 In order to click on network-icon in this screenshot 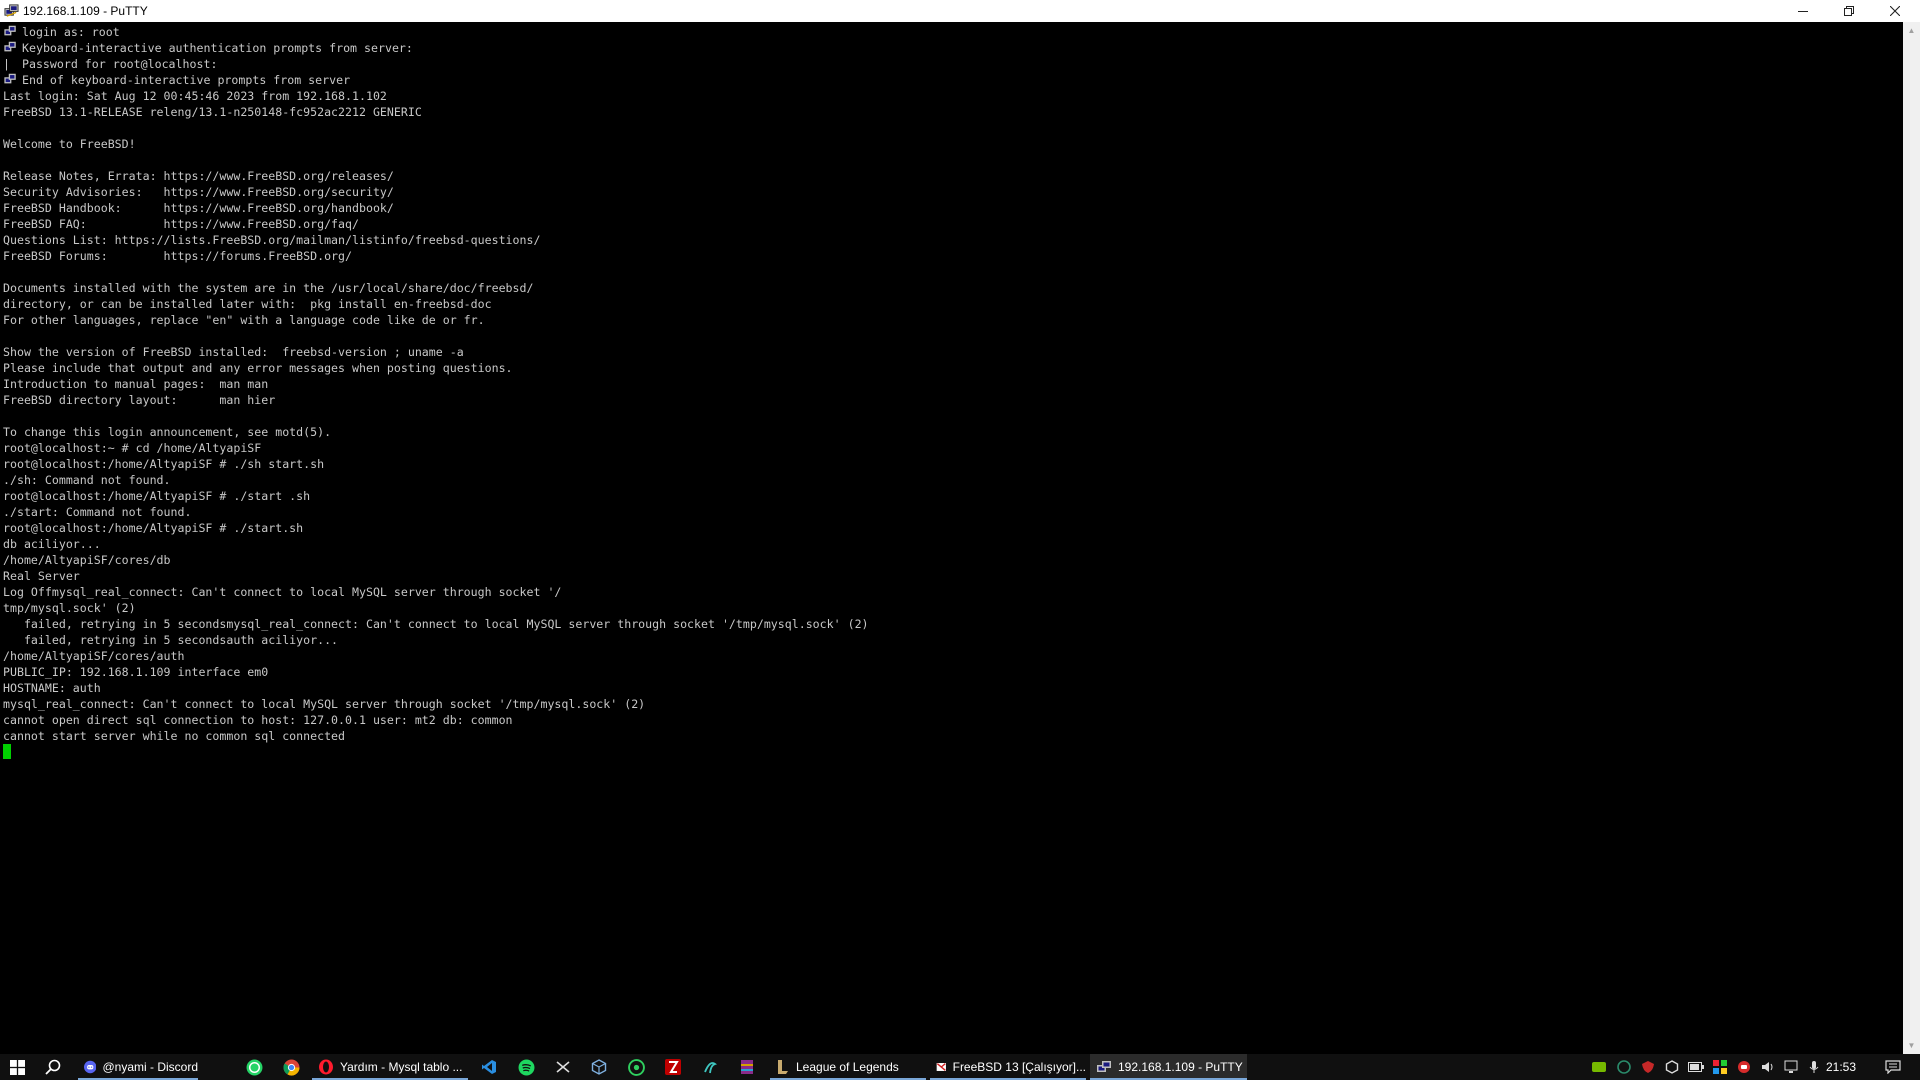, I will do `click(1791, 1066)`.